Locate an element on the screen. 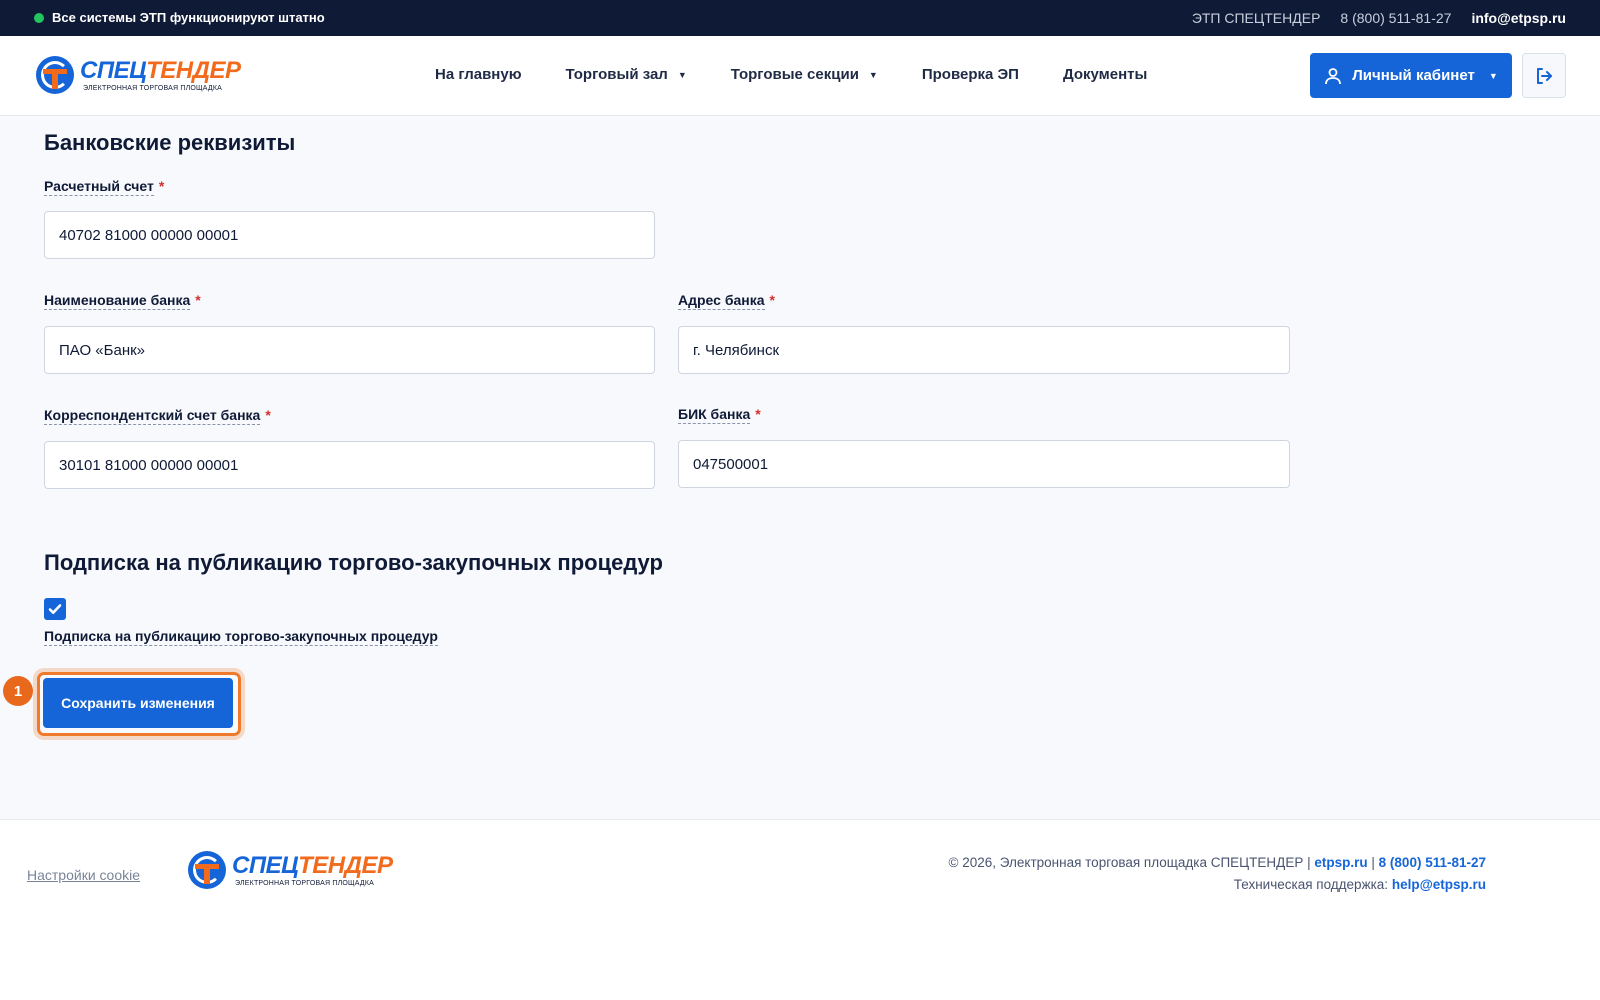 The width and height of the screenshot is (1600, 1000). nav-home-label: На главную is located at coordinates (478, 74).